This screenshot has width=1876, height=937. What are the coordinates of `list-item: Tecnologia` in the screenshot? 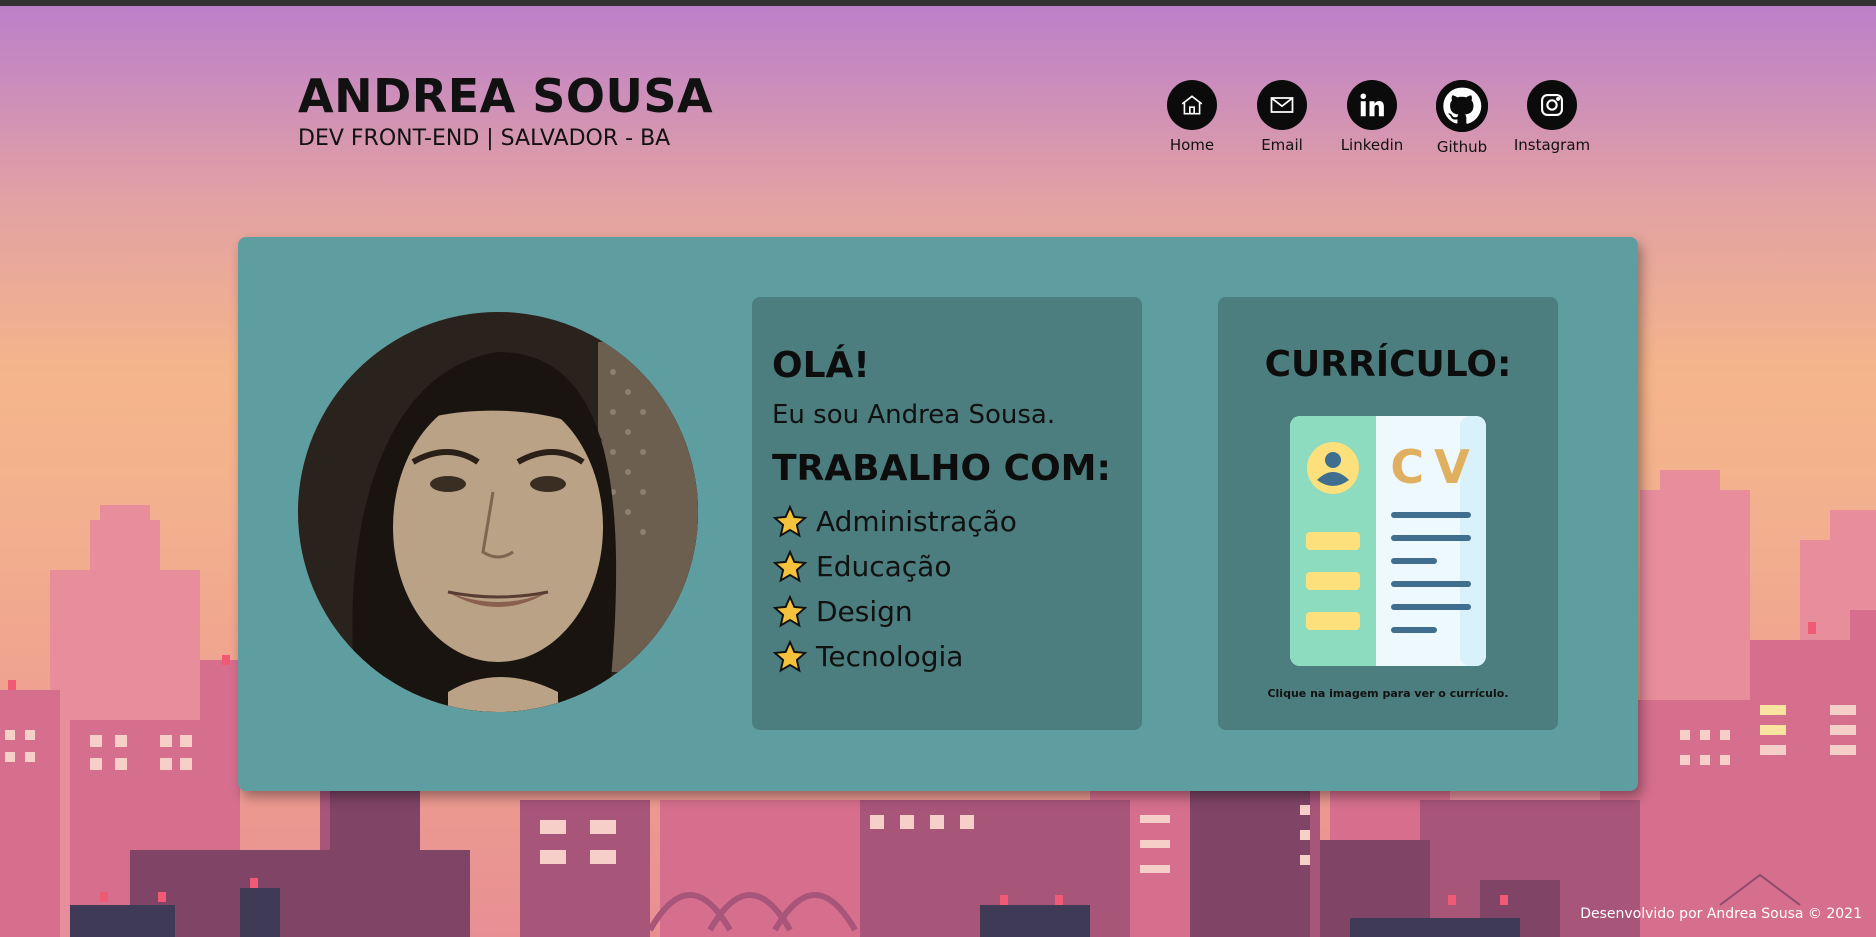 It's located at (947, 656).